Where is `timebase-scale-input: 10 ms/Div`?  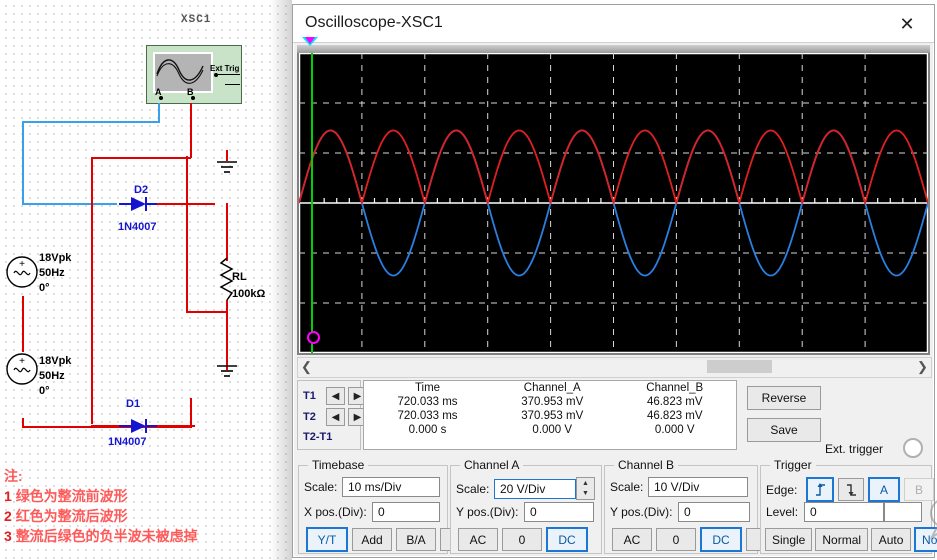
timebase-scale-input: 10 ms/Div is located at coordinates (391, 487).